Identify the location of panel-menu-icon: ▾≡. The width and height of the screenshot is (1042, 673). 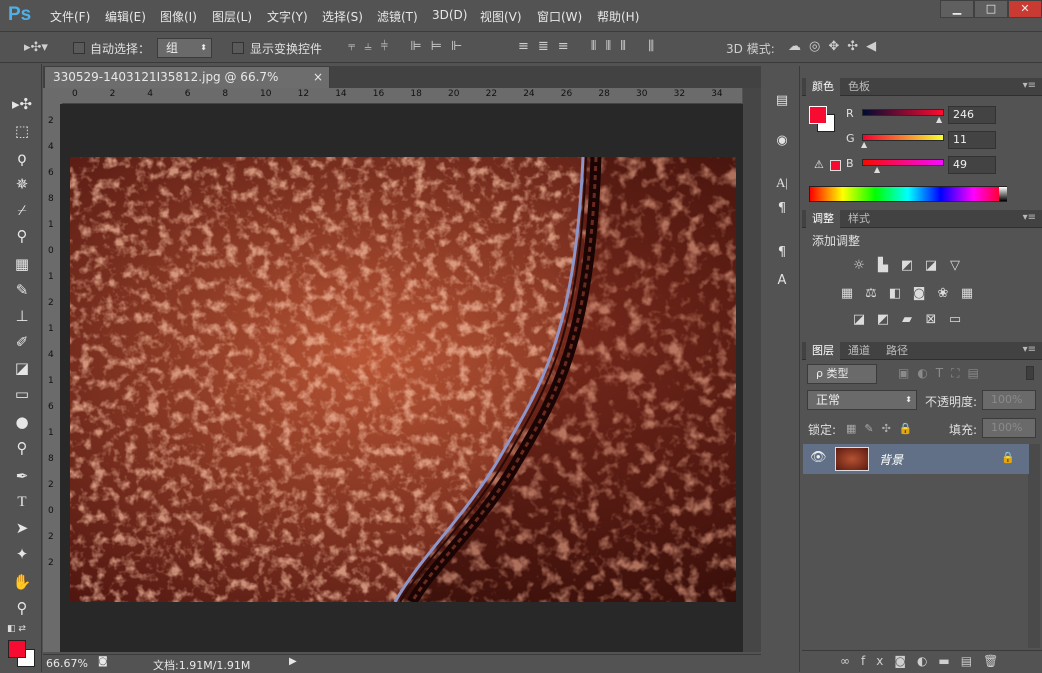
(1029, 85).